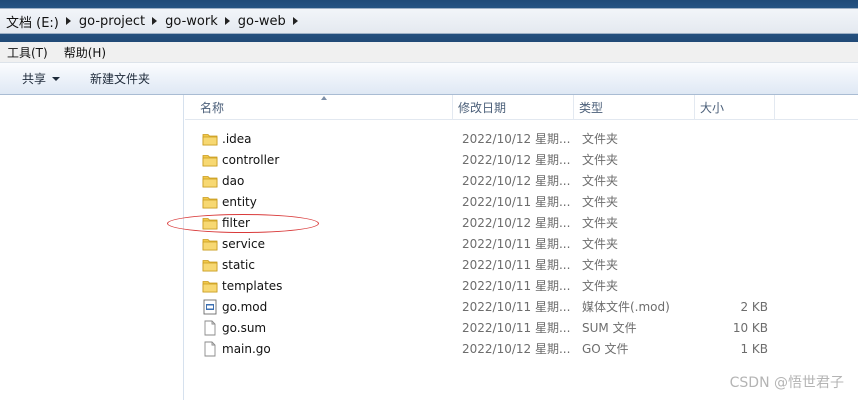 The height and width of the screenshot is (400, 858). What do you see at coordinates (605, 349) in the screenshot?
I see `file-type: GO 文件` at bounding box center [605, 349].